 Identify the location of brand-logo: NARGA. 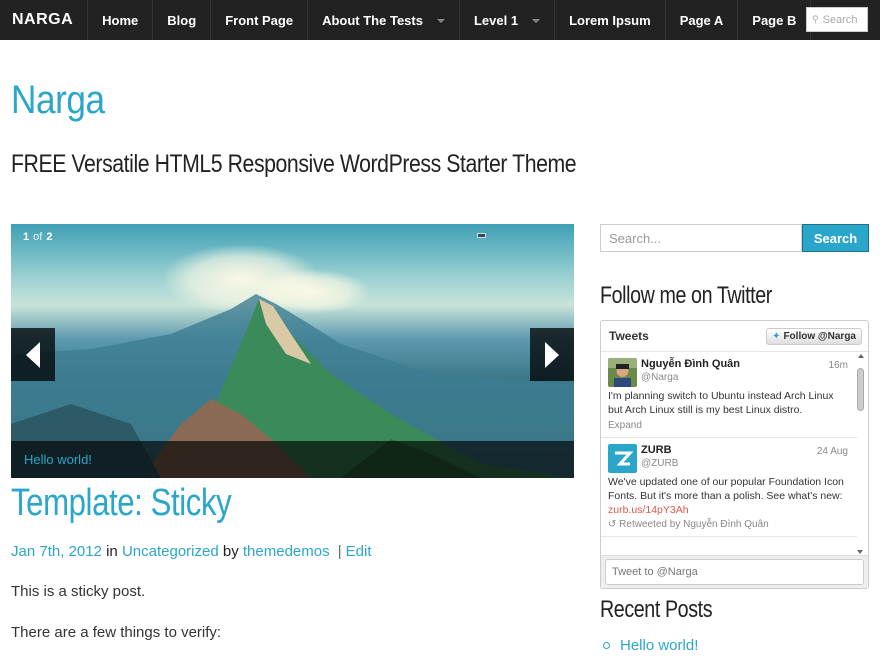
(44, 20).